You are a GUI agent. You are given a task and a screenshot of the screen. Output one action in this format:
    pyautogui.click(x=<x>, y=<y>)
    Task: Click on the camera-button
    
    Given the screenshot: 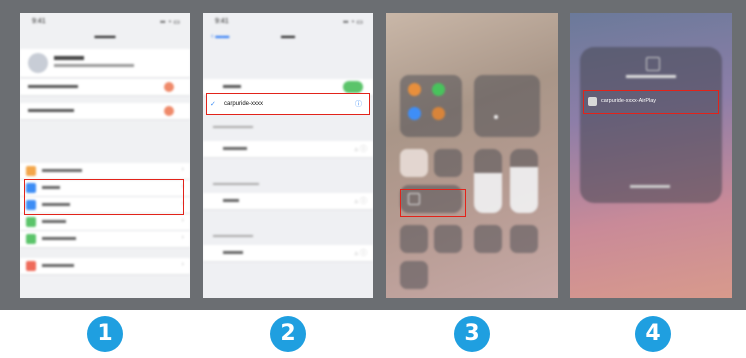 What is the action you would take?
    pyautogui.click(x=524, y=239)
    